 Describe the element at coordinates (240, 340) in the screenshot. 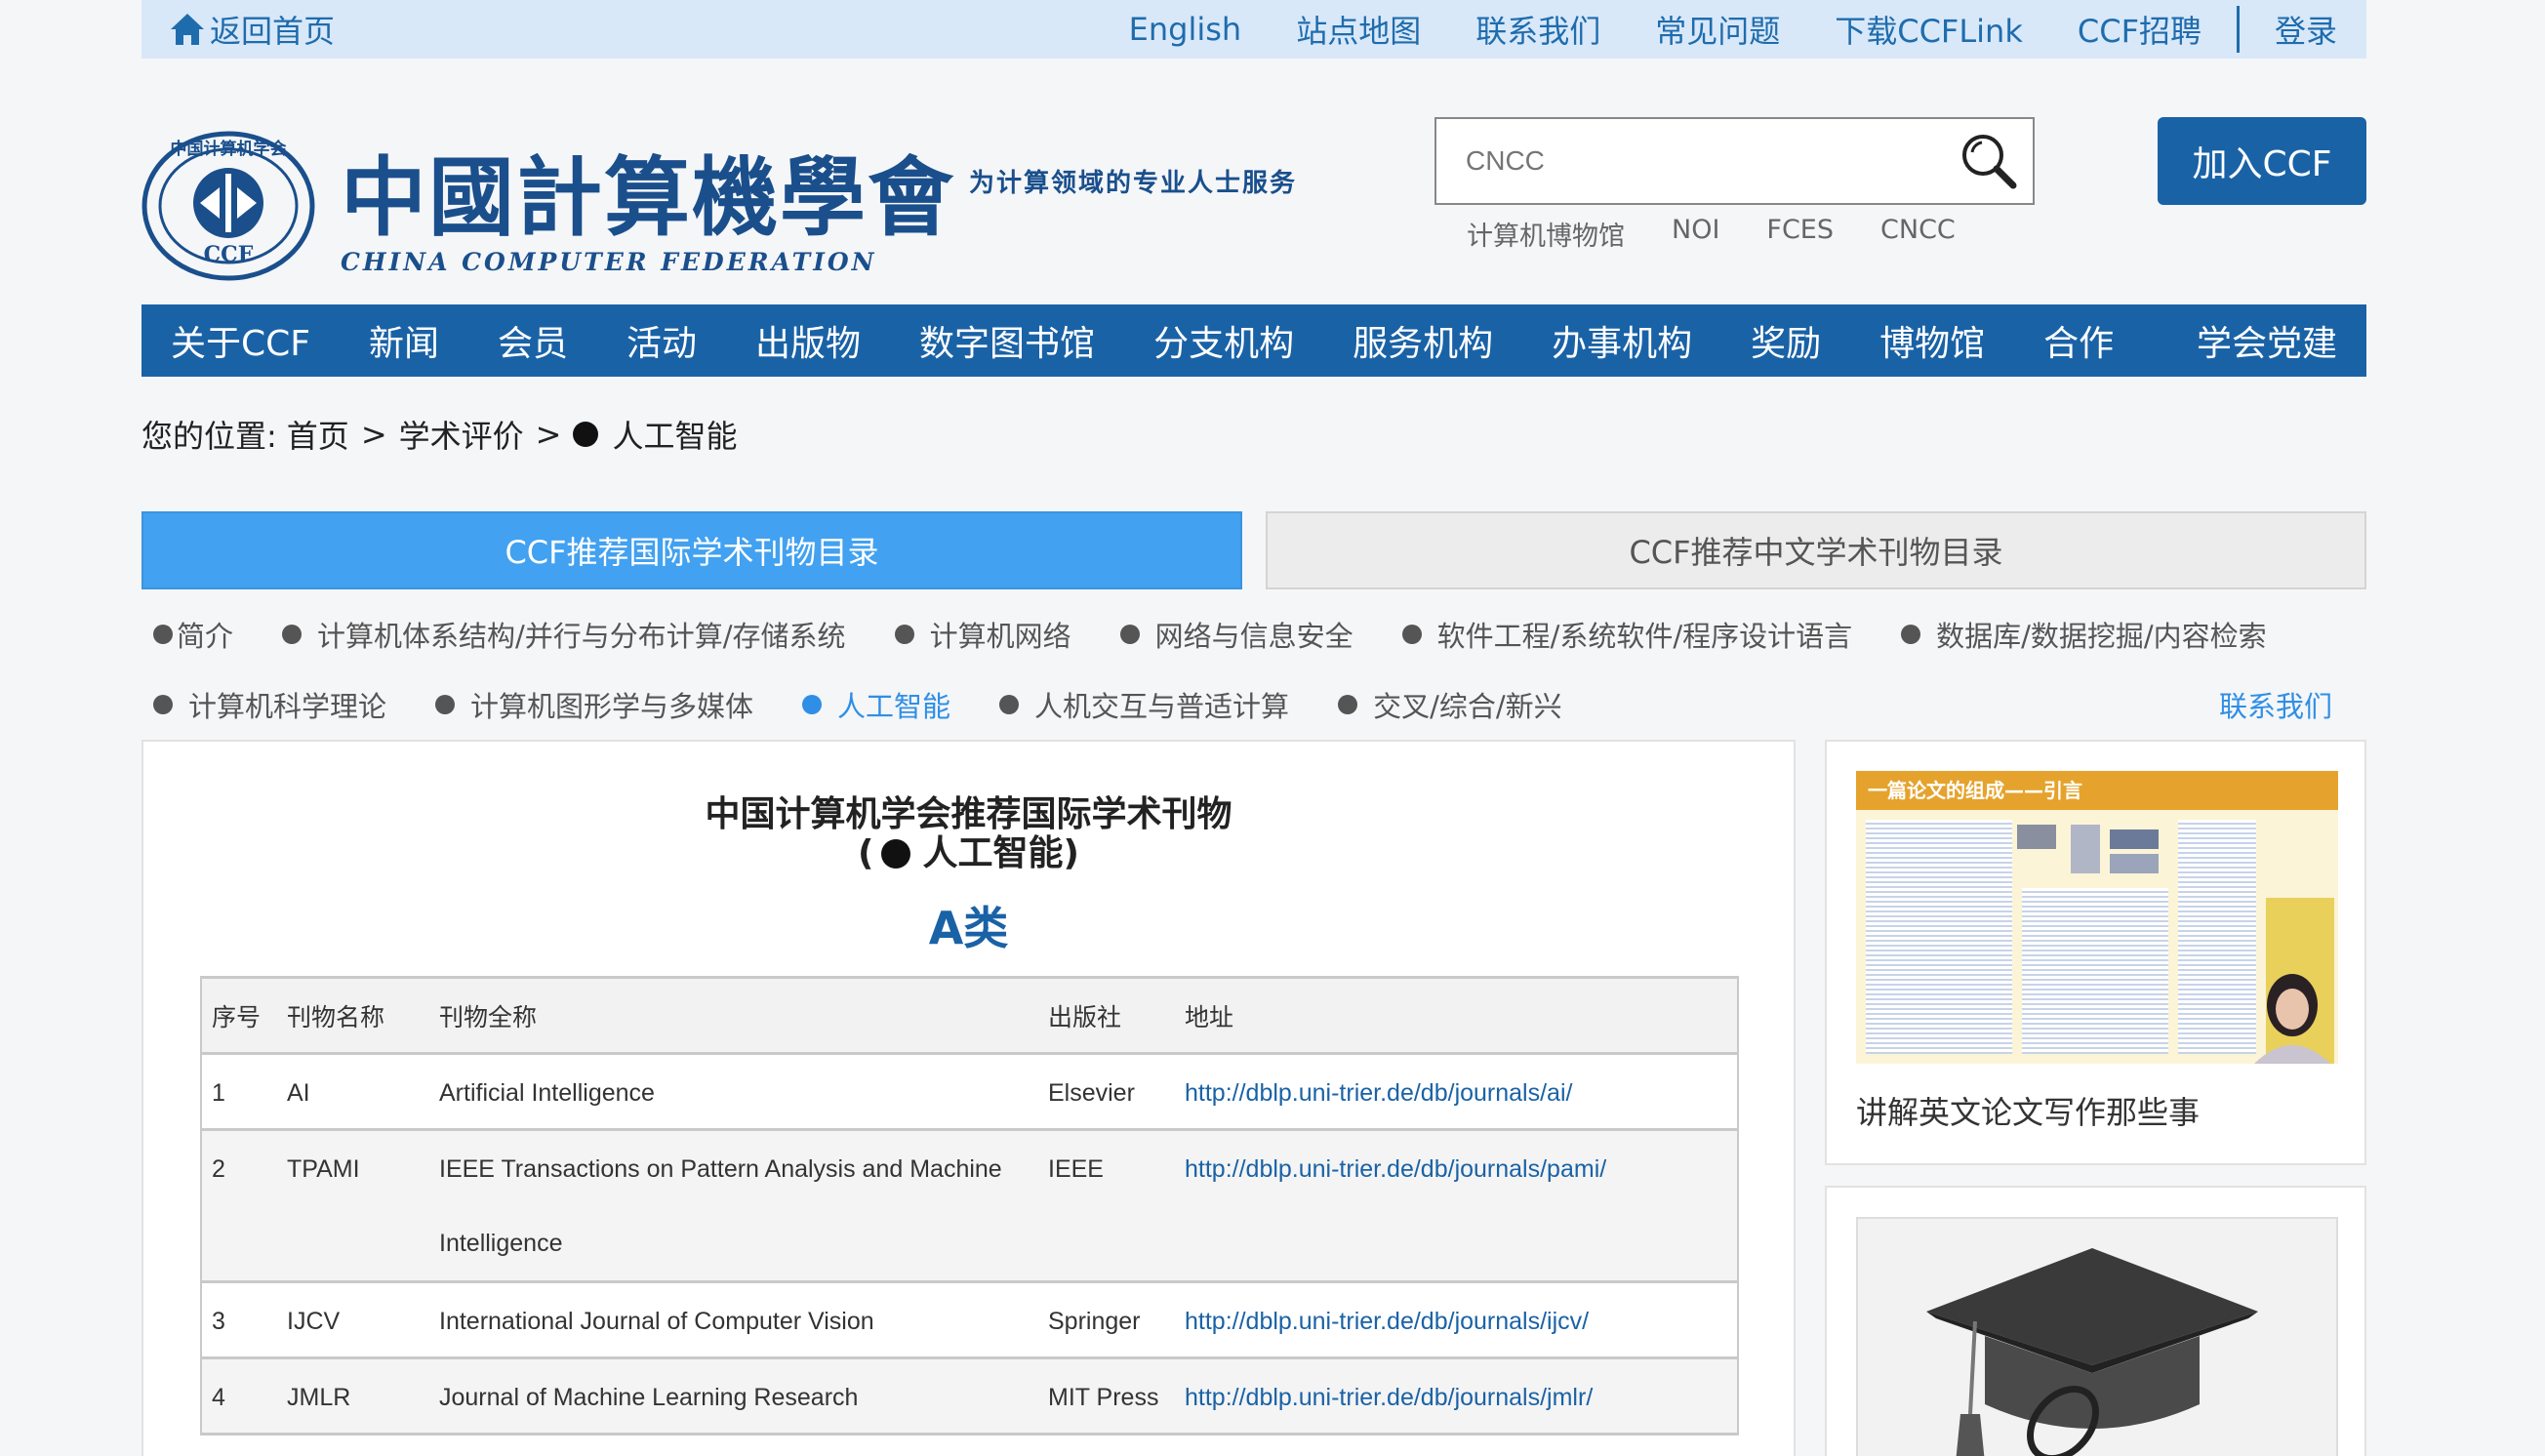

I see `nav-item-about: 关于CCF` at that location.